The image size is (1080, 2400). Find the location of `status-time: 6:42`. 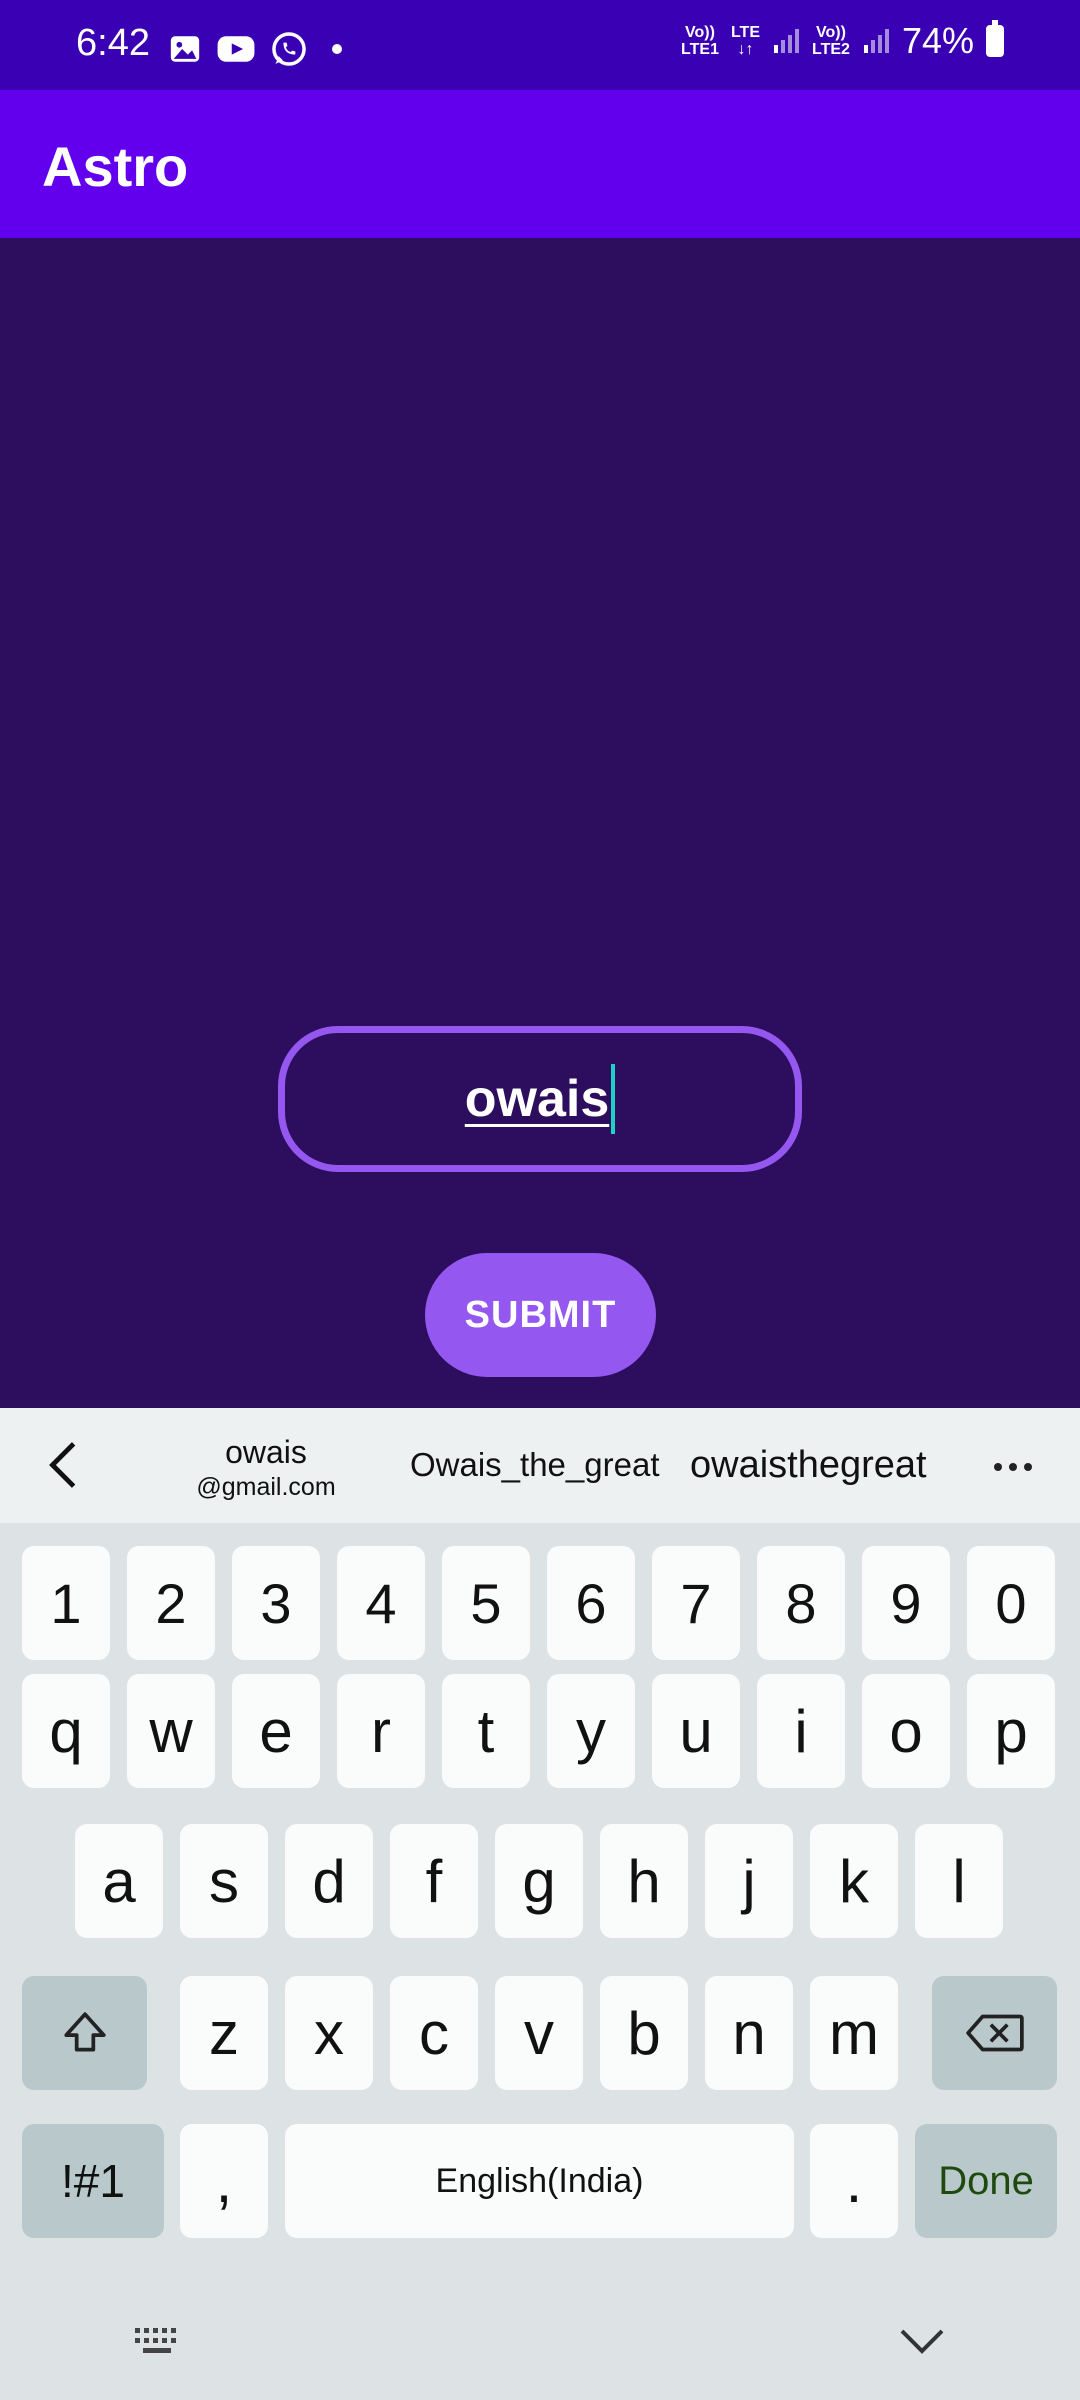

status-time: 6:42 is located at coordinates (113, 43).